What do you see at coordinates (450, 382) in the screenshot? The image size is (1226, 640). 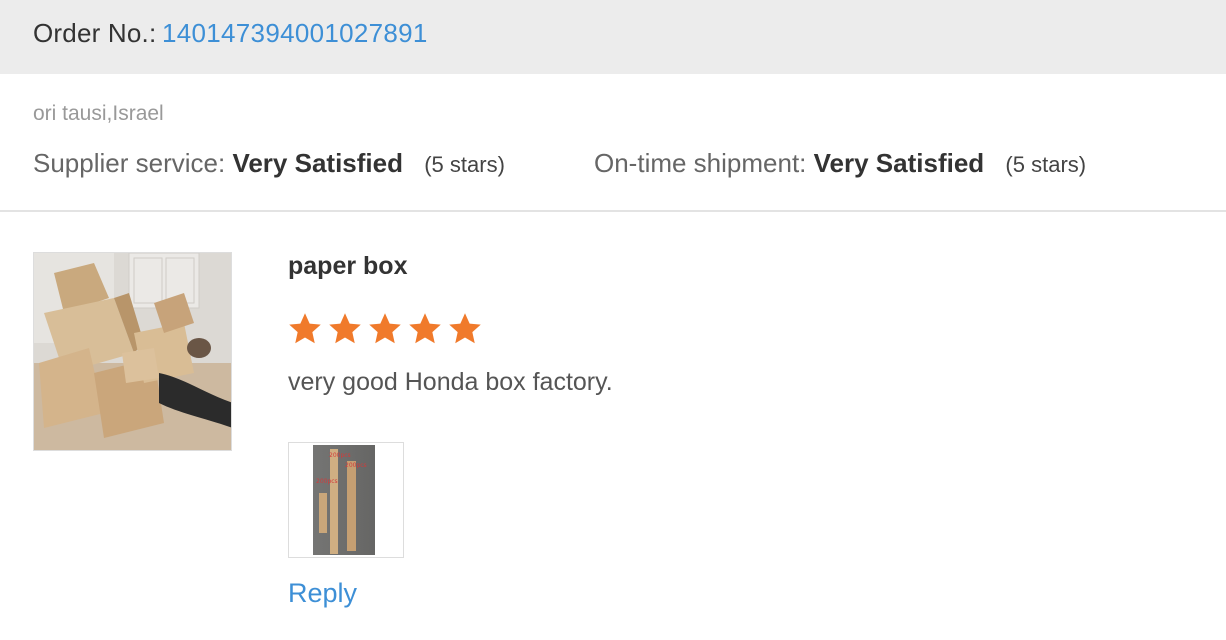 I see `review-text: very good Honda box factory.` at bounding box center [450, 382].